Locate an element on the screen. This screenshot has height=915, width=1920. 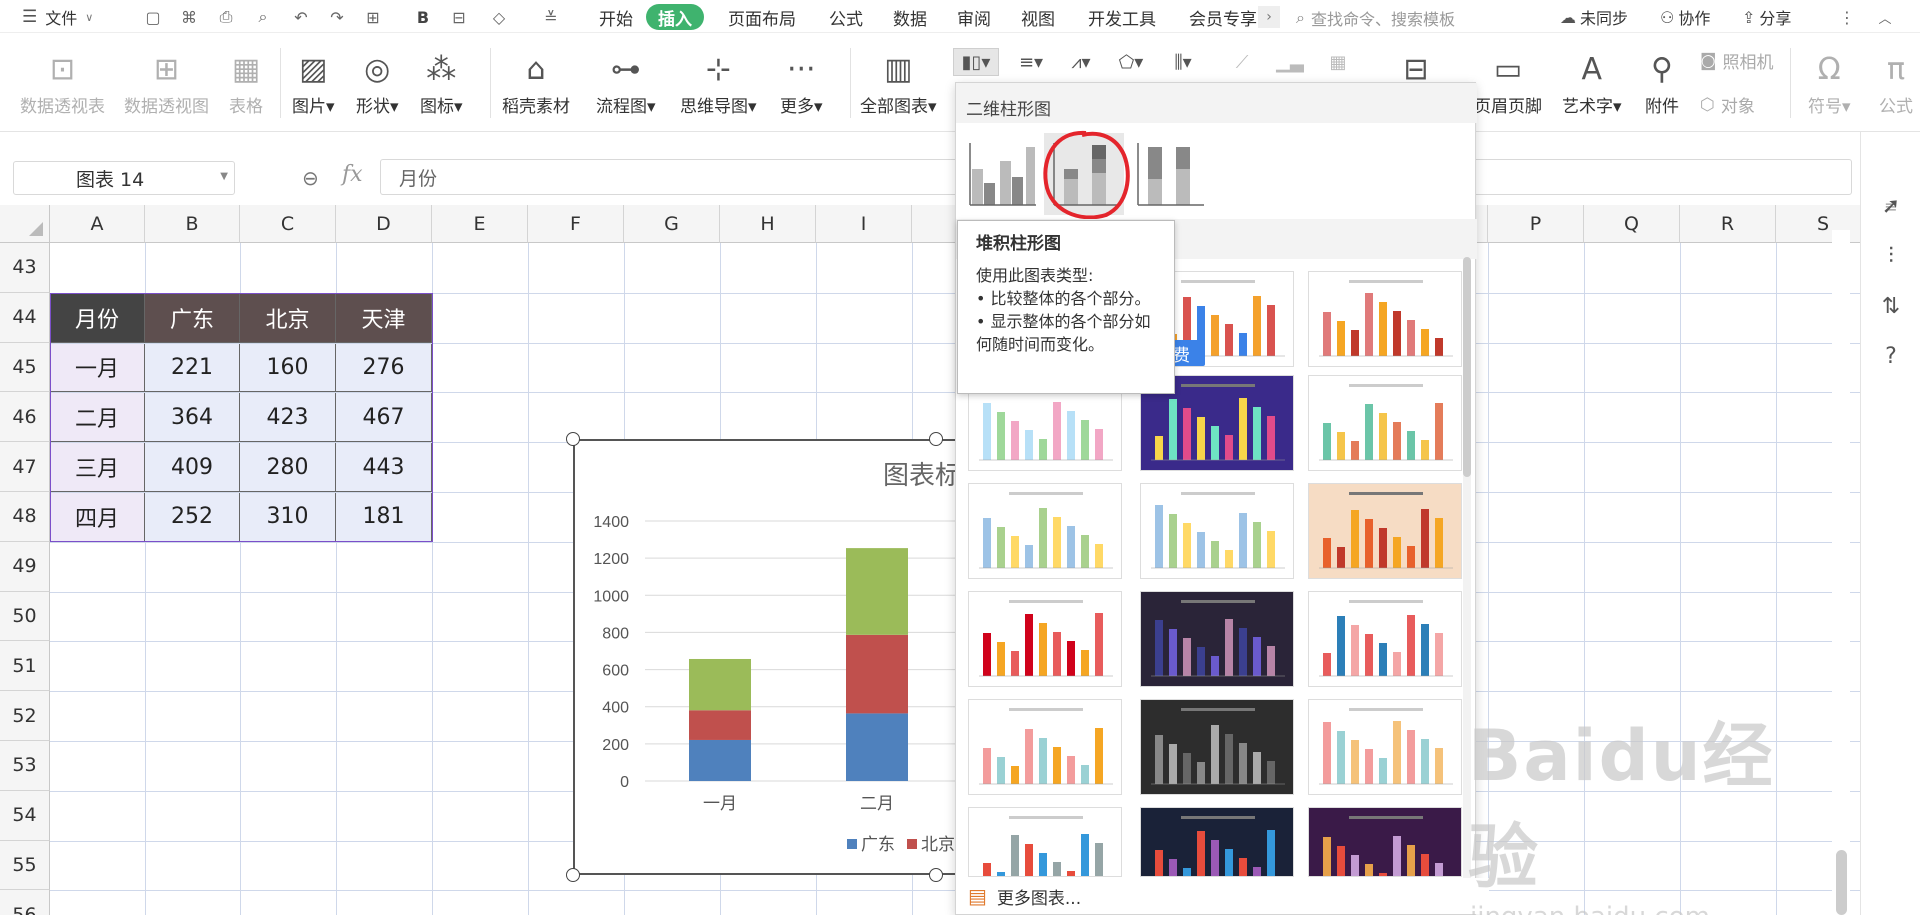
stock-chart-button: ⫼▾ is located at coordinates (1183, 62).